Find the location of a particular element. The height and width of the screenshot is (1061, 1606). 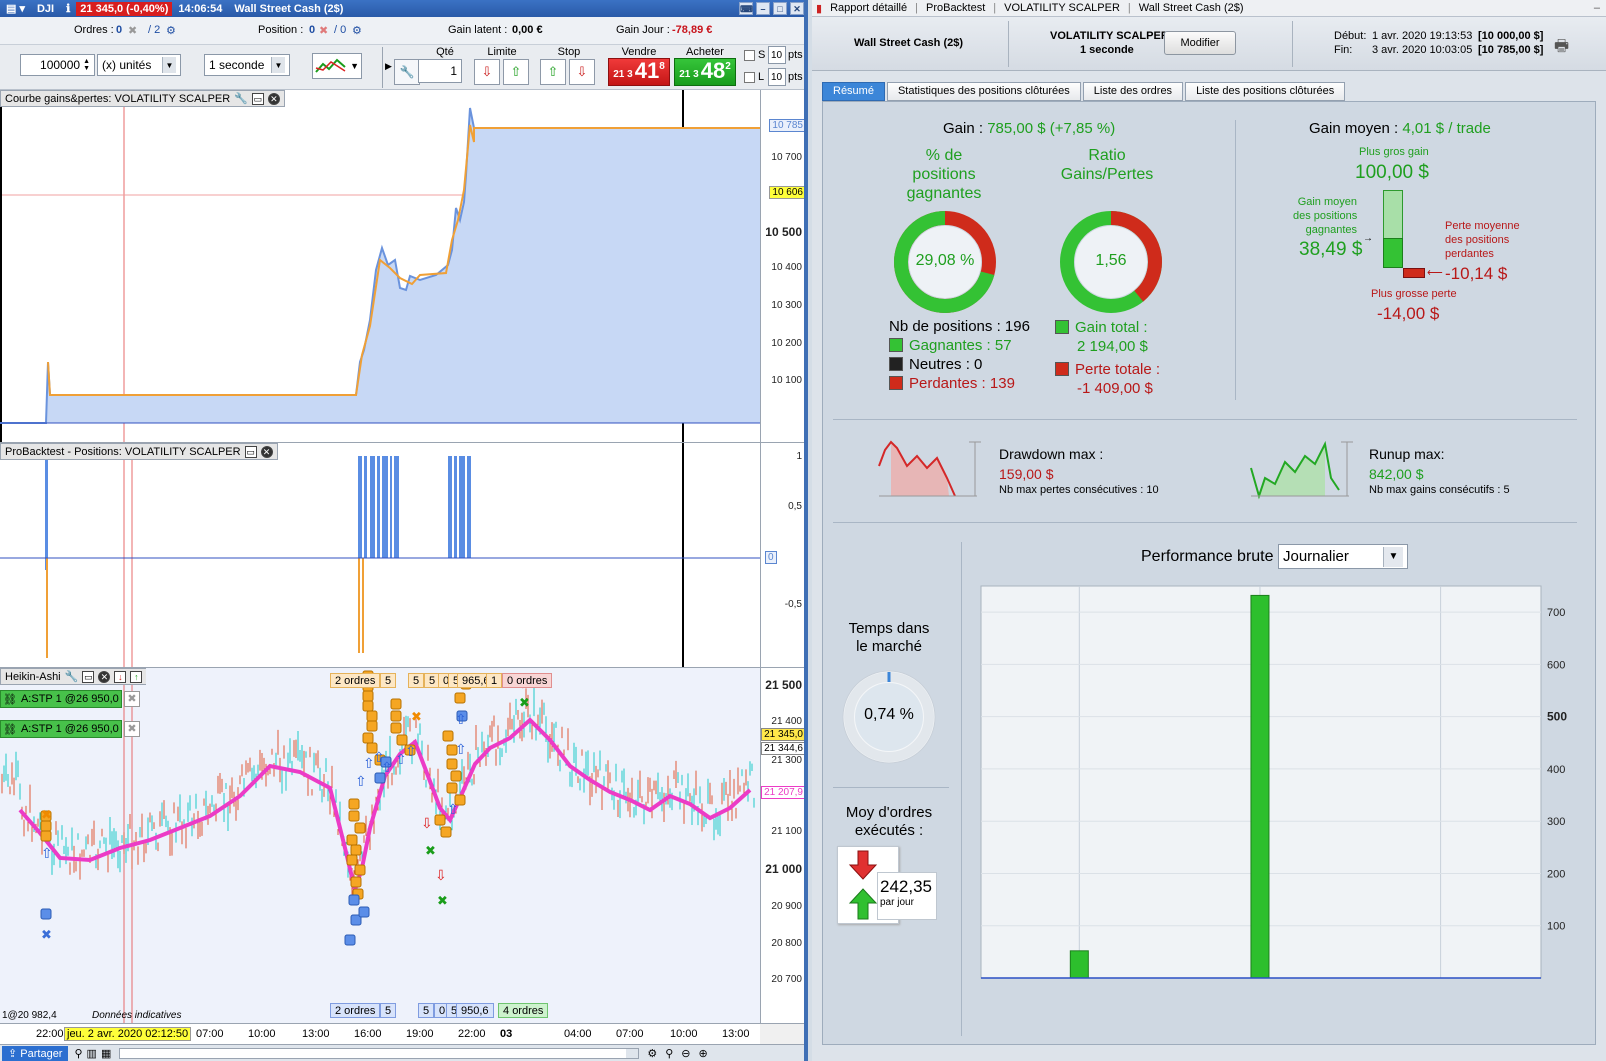

stop-buy-button: ⇧ is located at coordinates (553, 72).